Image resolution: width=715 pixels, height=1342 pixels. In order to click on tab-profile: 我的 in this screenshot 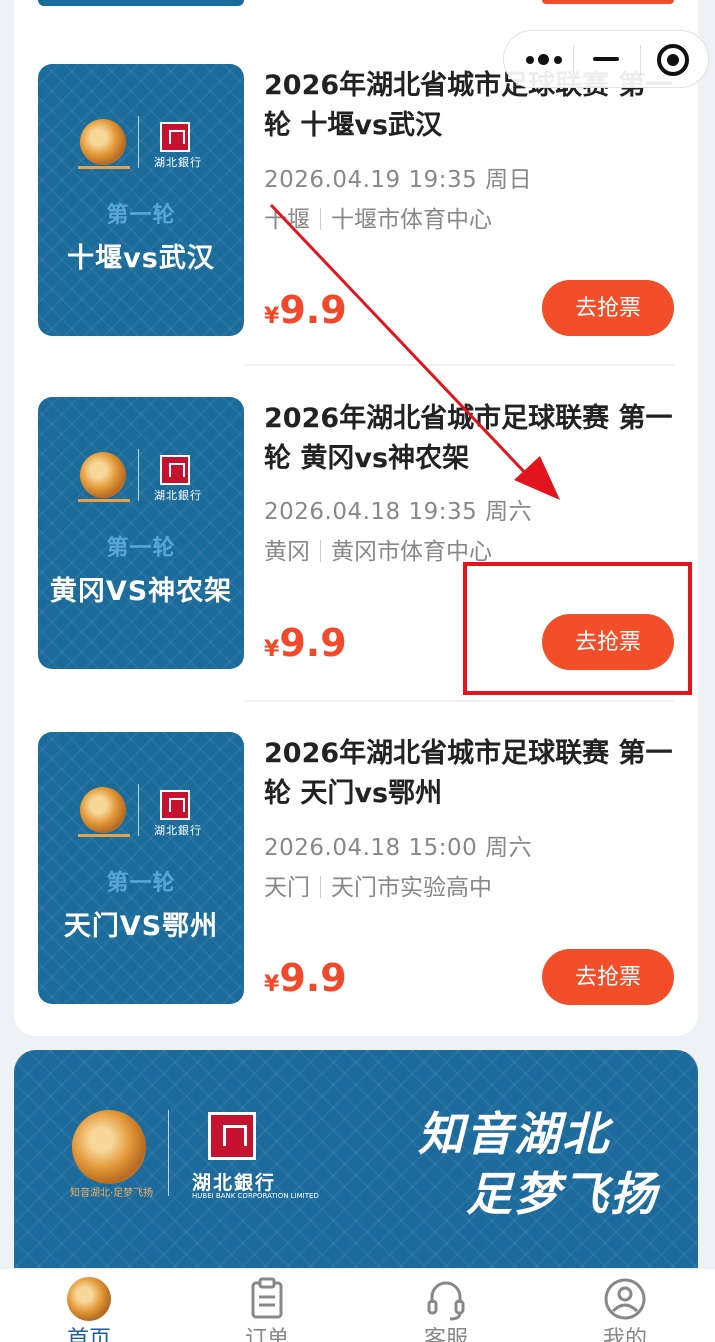, I will do `click(625, 1305)`.